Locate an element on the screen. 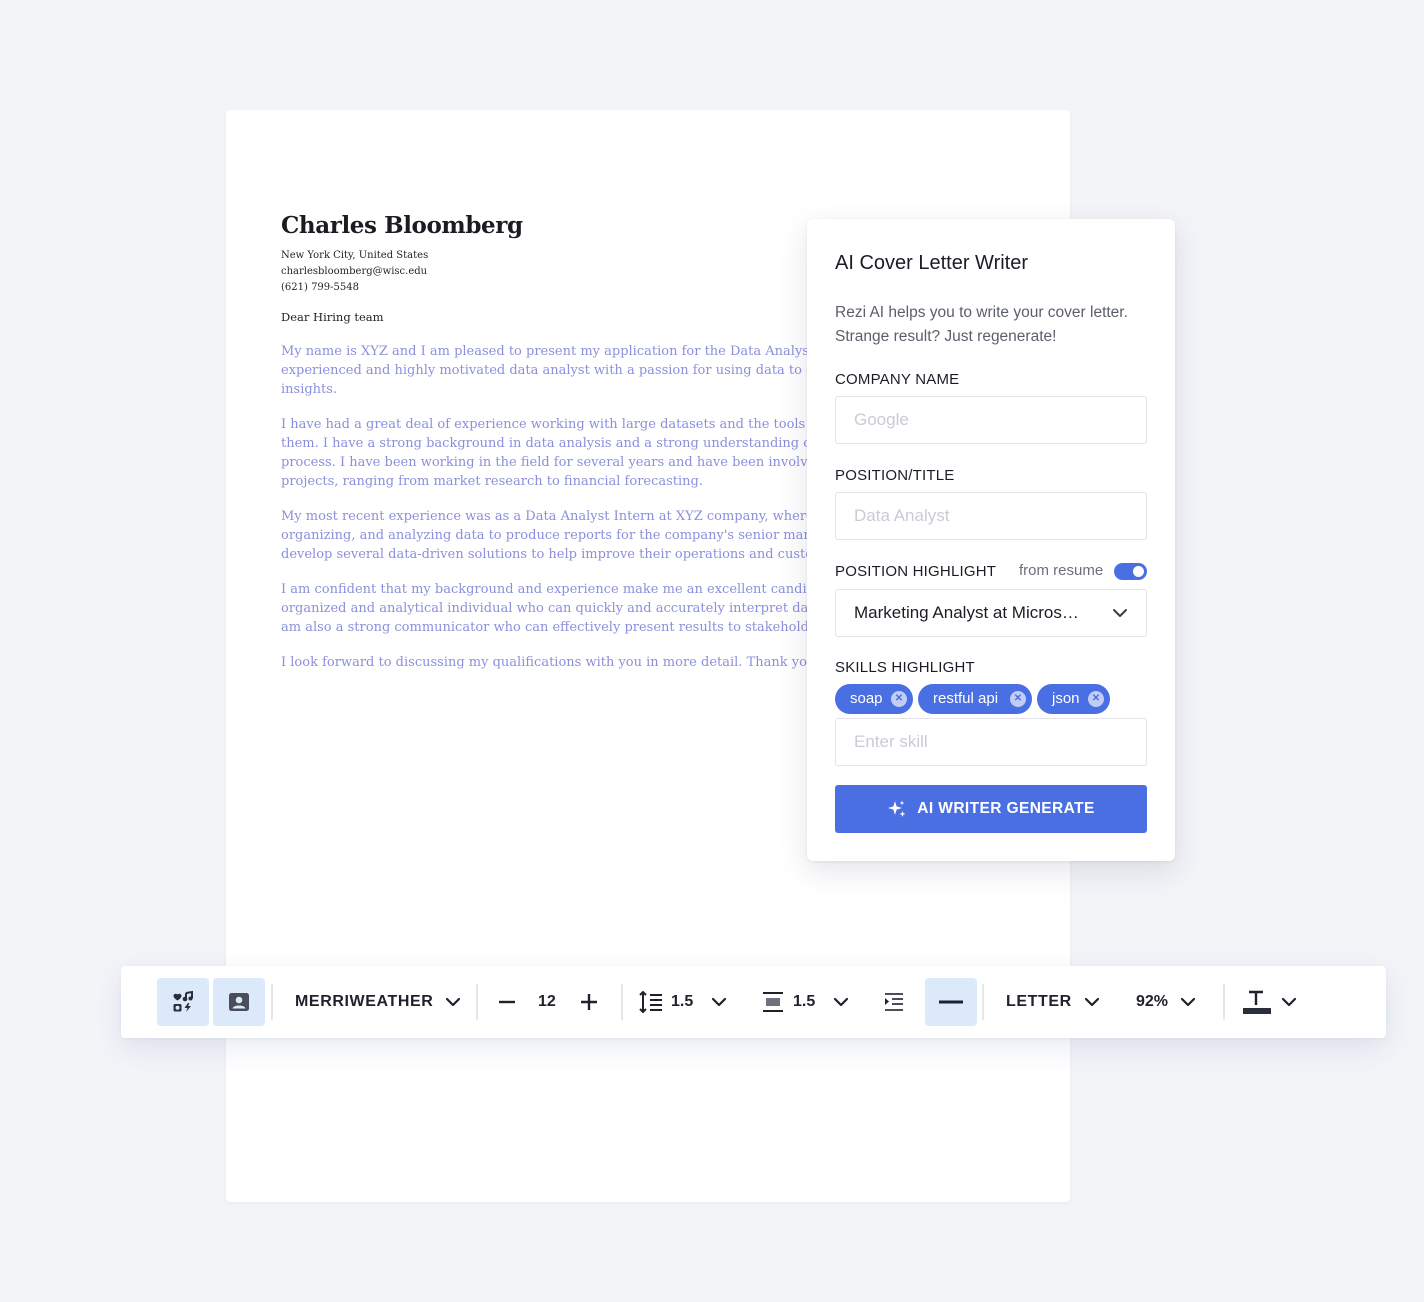 Image resolution: width=1424 pixels, height=1302 pixels. decrease-font-size-button is located at coordinates (507, 1002).